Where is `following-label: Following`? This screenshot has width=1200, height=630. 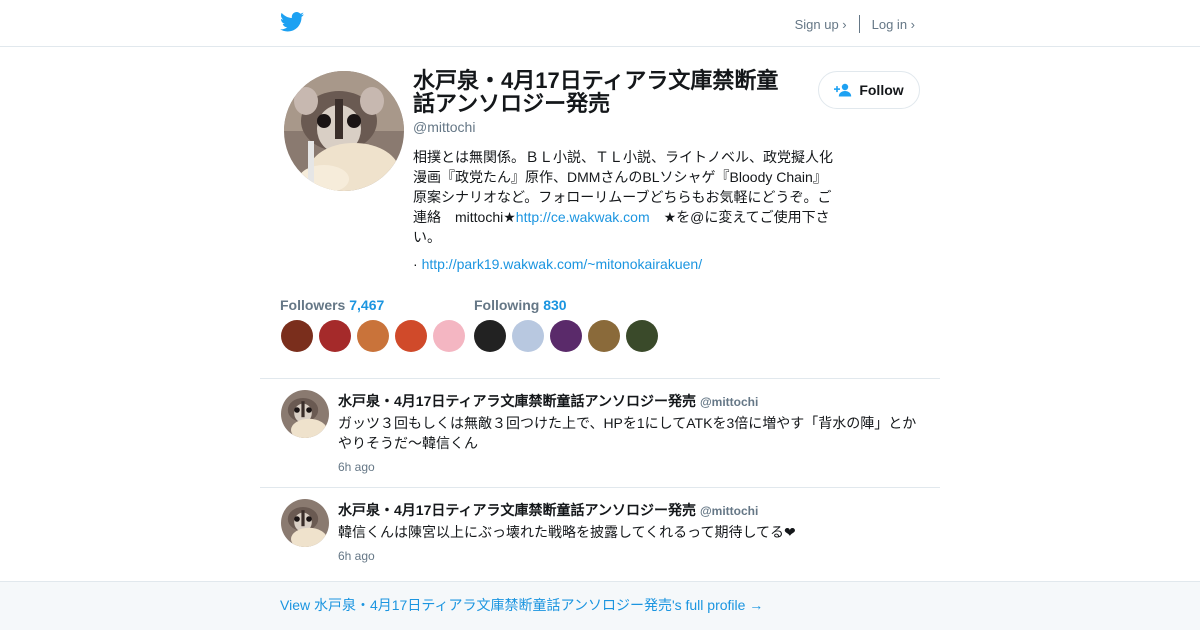 following-label: Following is located at coordinates (507, 305).